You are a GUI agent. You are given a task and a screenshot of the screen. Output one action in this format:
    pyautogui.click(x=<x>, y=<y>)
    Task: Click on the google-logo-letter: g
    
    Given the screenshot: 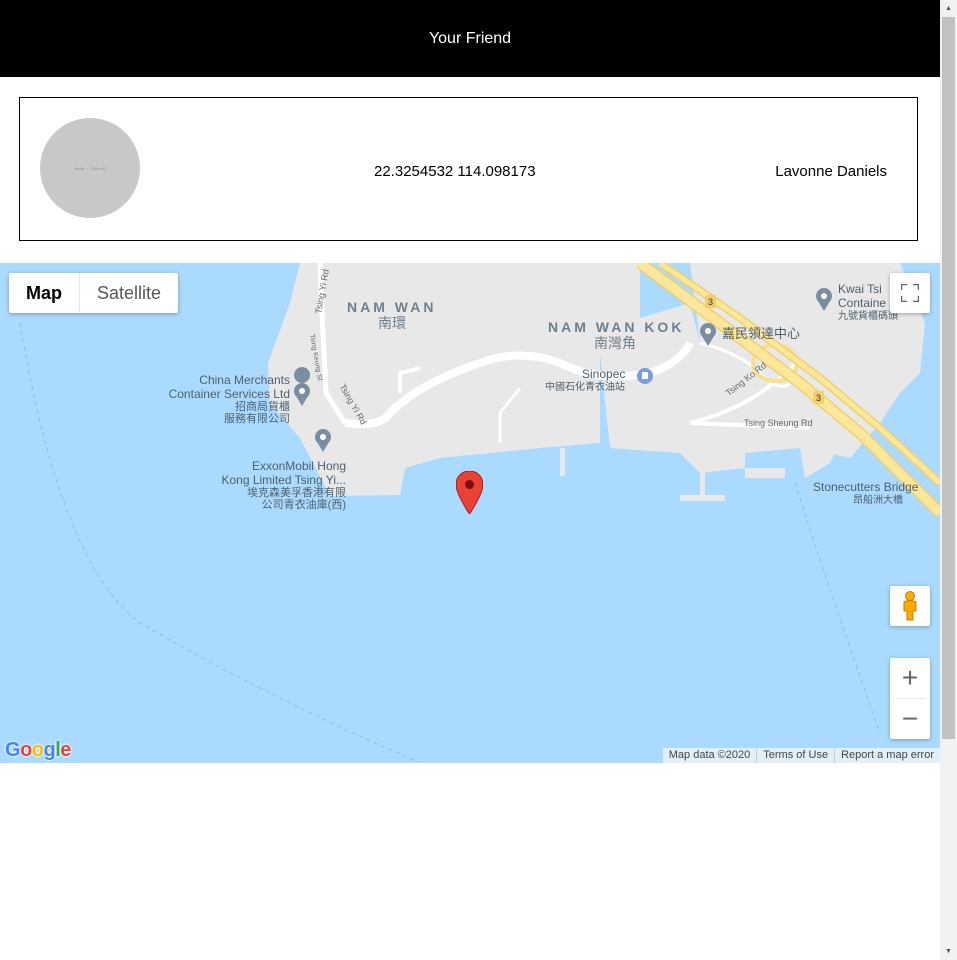 What is the action you would take?
    pyautogui.click(x=49, y=750)
    